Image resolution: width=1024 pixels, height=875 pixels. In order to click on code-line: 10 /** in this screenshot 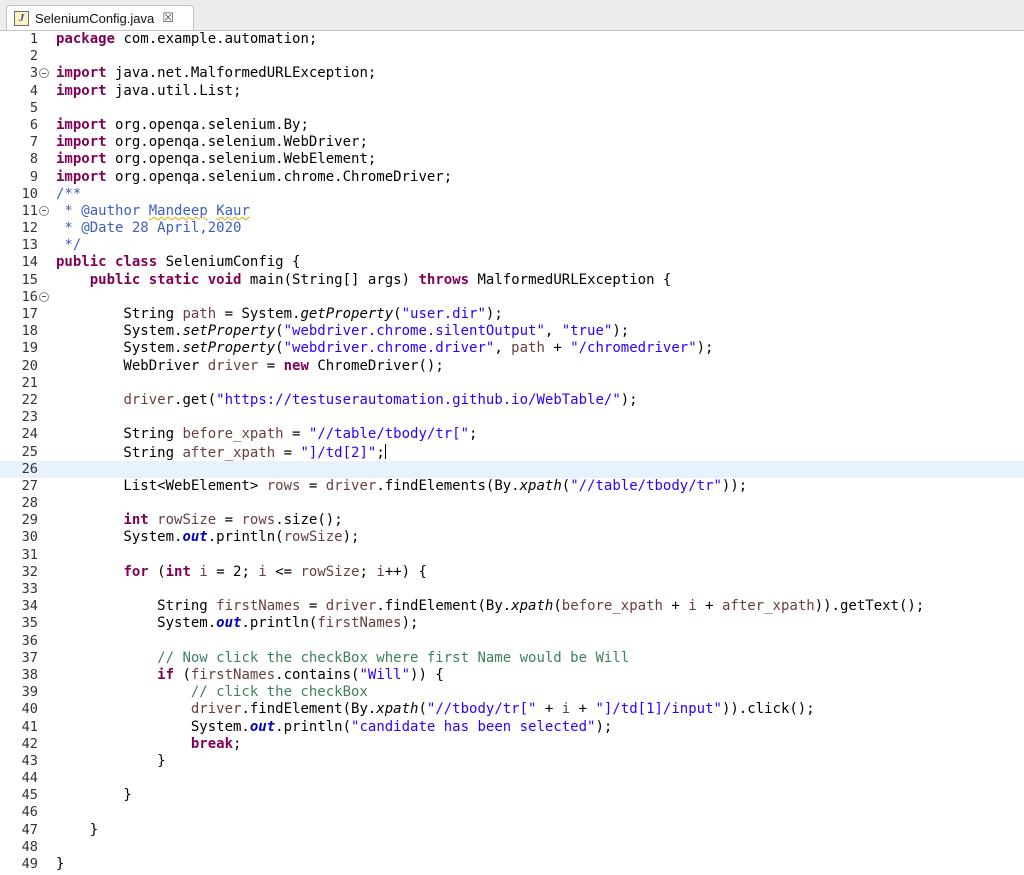, I will do `click(512, 194)`.